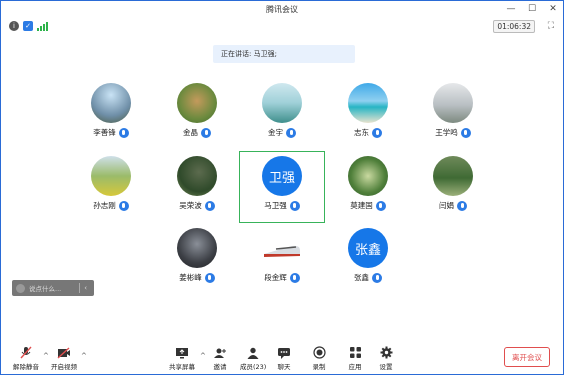 The width and height of the screenshot is (564, 375). I want to click on members-label: 成员(23), so click(253, 367).